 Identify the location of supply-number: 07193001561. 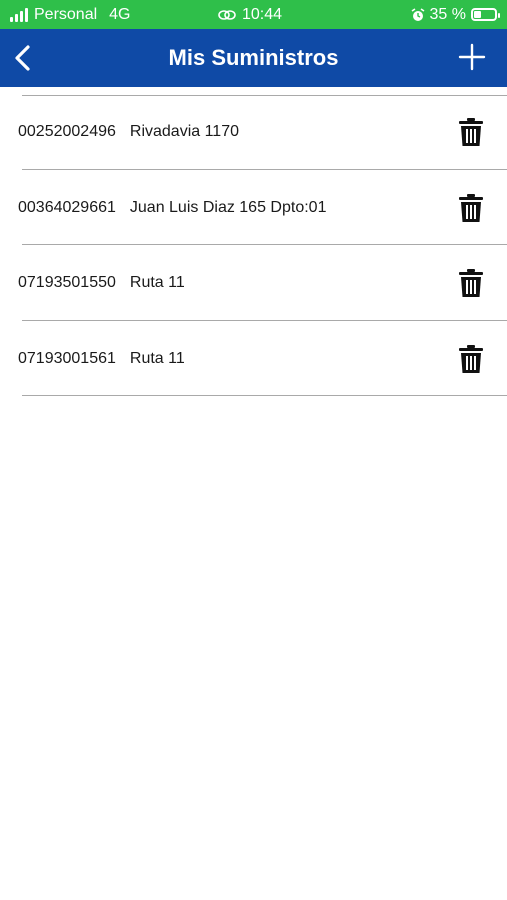
(67, 358).